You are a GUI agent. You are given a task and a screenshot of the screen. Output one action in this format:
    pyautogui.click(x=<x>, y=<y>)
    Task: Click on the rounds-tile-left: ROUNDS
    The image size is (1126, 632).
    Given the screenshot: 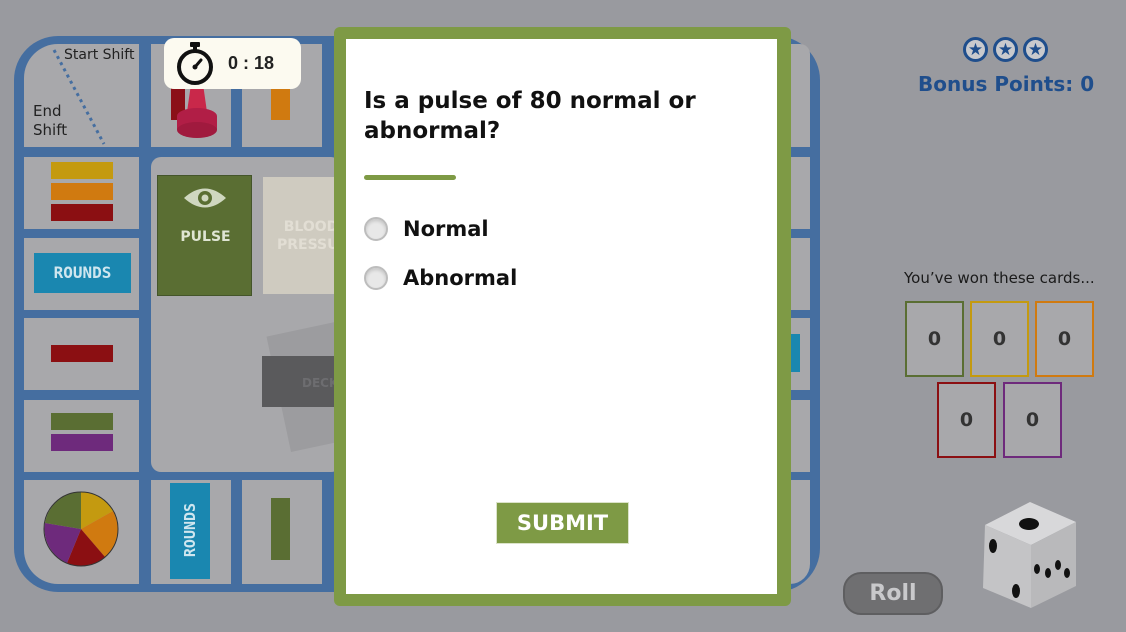 What is the action you would take?
    pyautogui.click(x=82, y=273)
    